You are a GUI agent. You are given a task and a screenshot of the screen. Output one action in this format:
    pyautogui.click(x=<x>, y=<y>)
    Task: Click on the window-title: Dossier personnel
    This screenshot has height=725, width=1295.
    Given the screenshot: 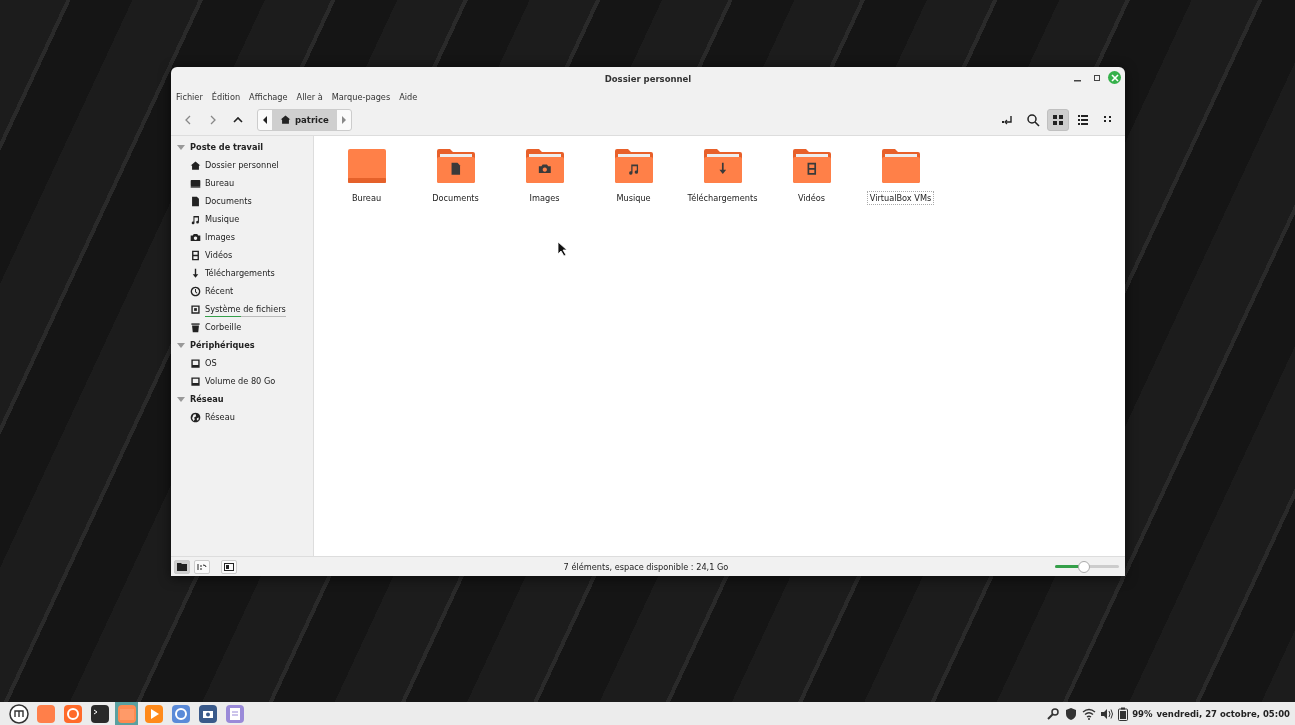 What is the action you would take?
    pyautogui.click(x=648, y=79)
    